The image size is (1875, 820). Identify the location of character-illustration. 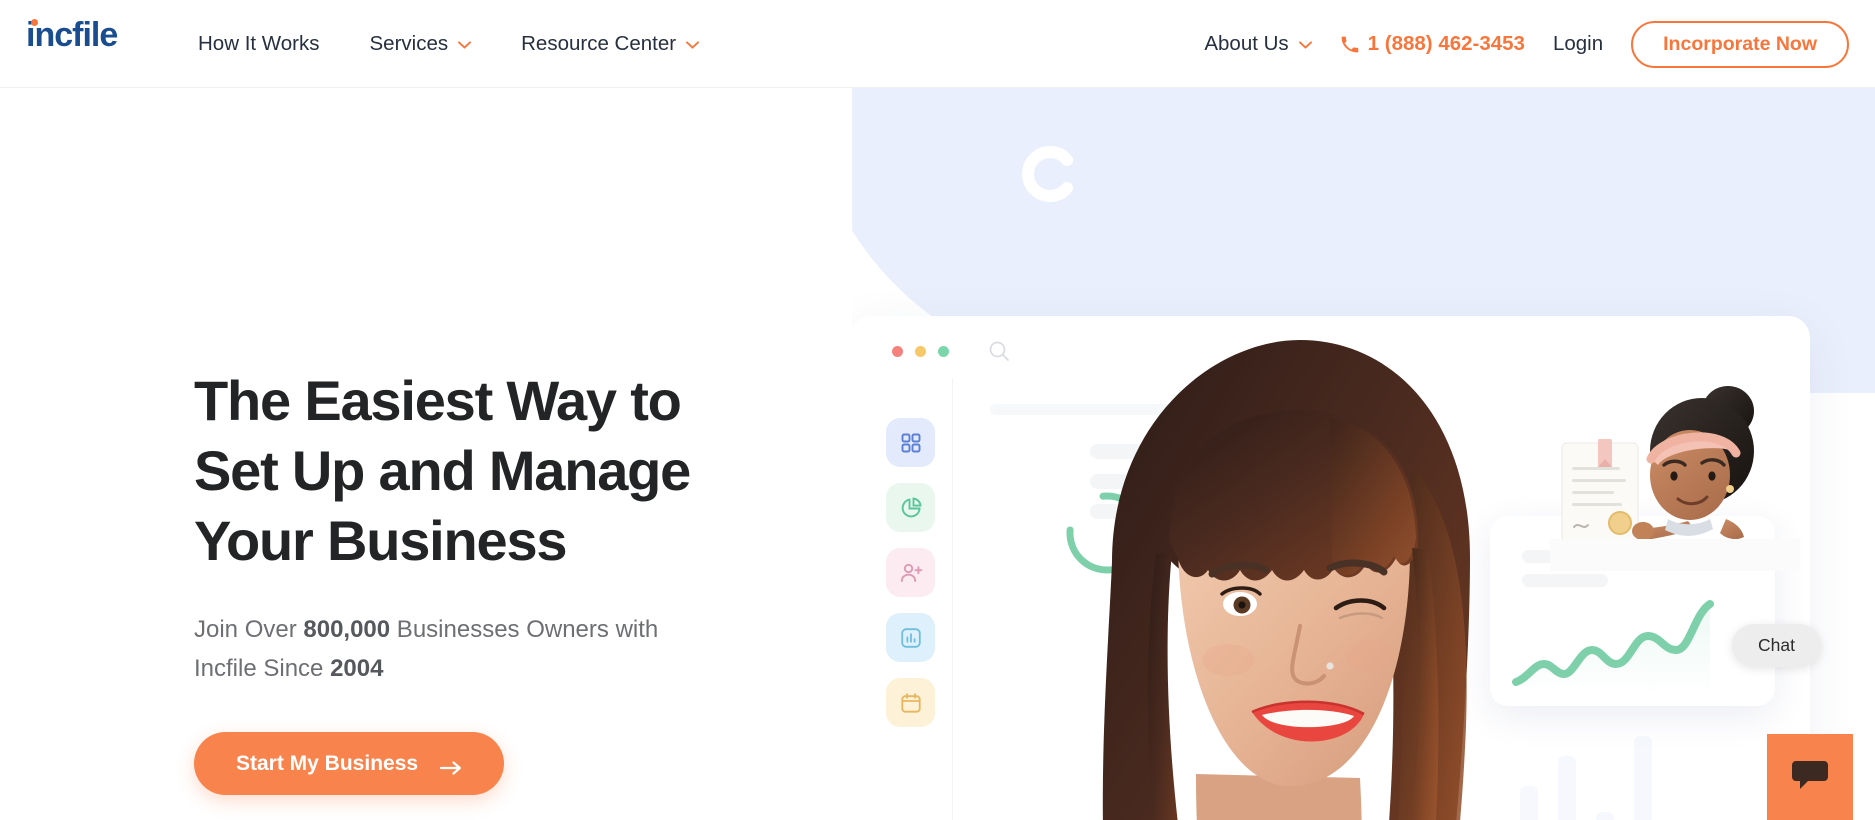
(1675, 472).